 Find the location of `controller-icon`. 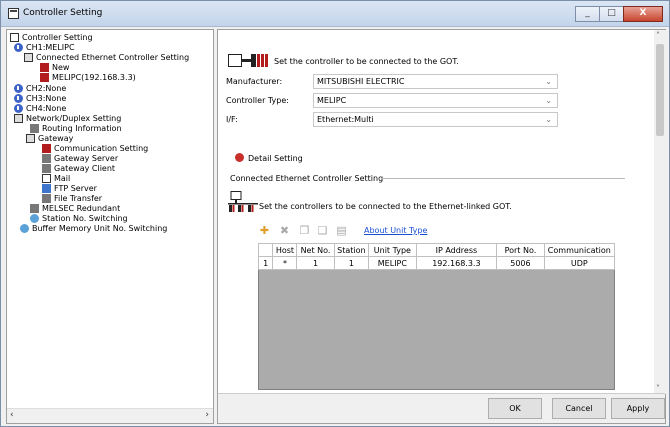

controller-icon is located at coordinates (248, 60).